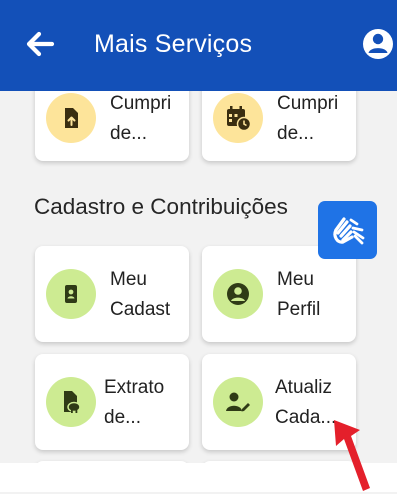  I want to click on annotation-arrow-icon, so click(352, 455).